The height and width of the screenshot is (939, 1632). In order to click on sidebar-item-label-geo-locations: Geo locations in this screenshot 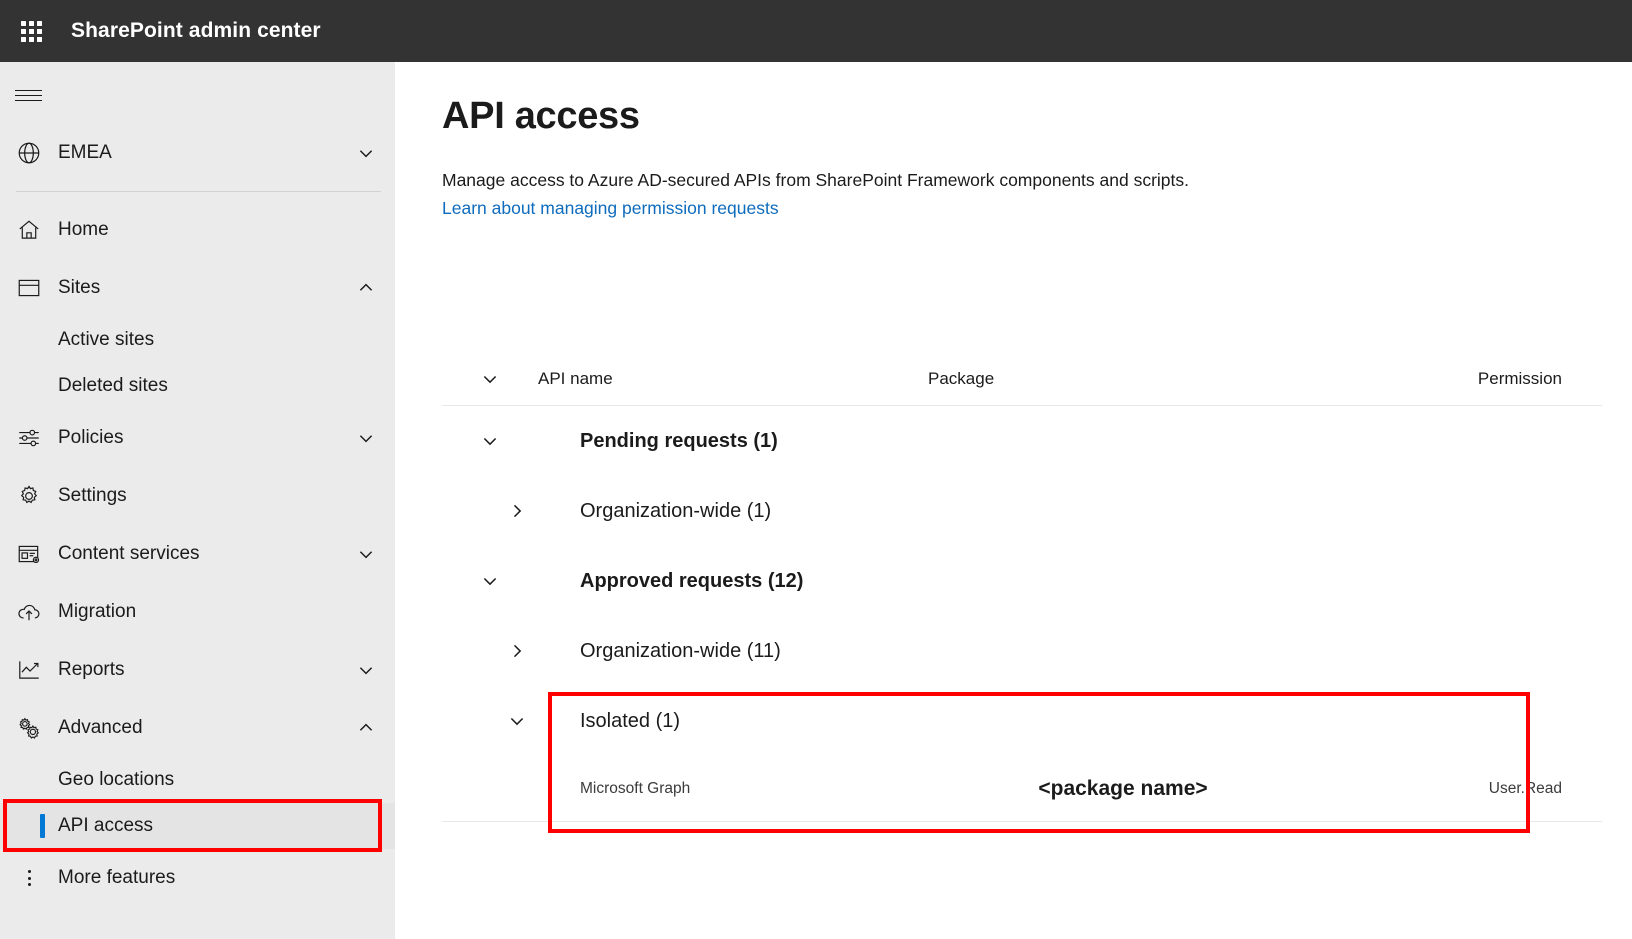, I will do `click(116, 779)`.